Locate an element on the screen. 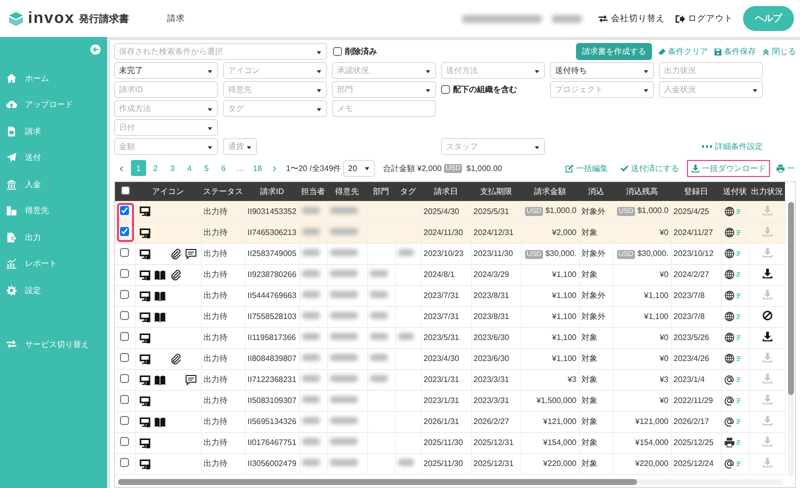  page-button: 5 is located at coordinates (206, 168).